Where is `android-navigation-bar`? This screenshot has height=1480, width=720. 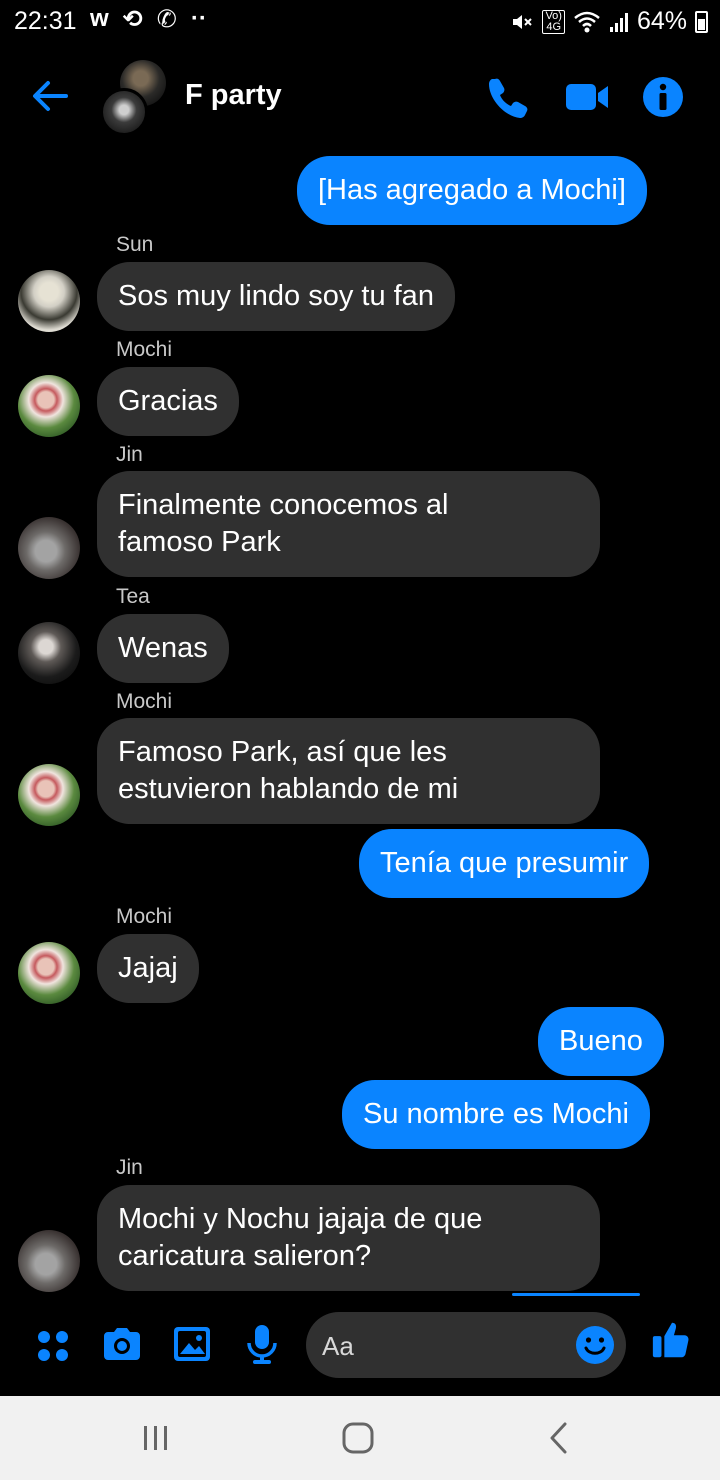 android-navigation-bar is located at coordinates (360, 1438).